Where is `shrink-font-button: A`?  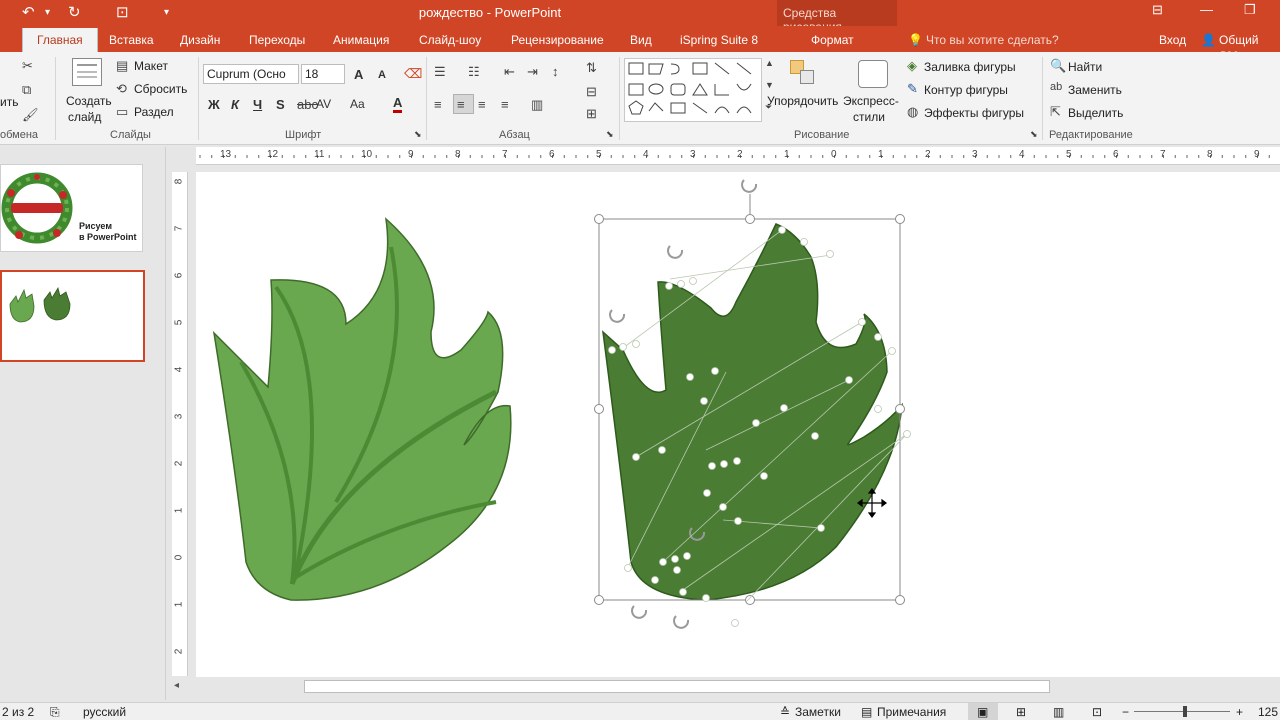 shrink-font-button: A is located at coordinates (382, 75).